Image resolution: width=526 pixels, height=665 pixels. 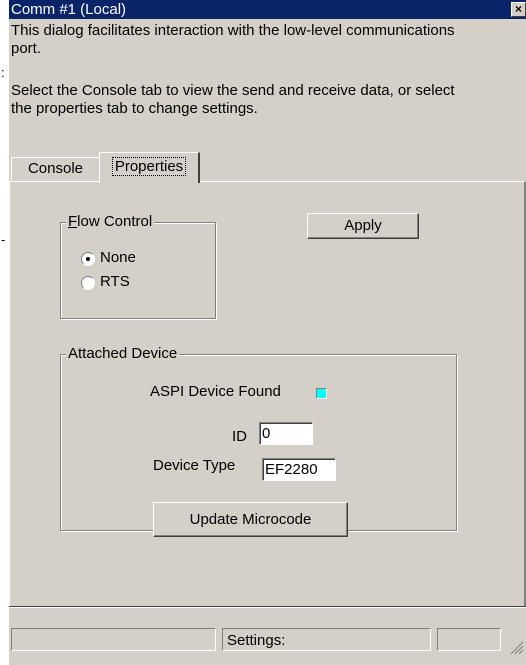 I want to click on tab-console-label: Console, so click(x=55, y=168).